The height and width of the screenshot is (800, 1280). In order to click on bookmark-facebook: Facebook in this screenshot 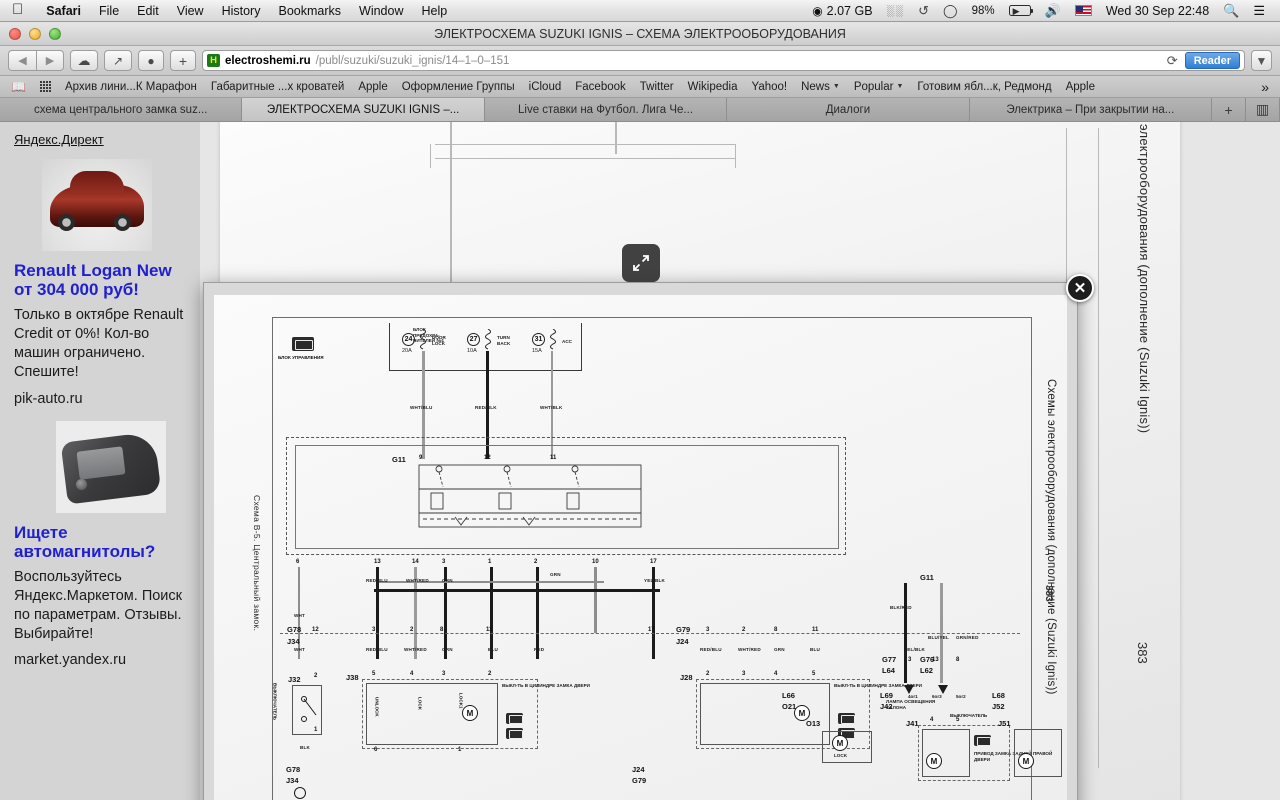, I will do `click(600, 87)`.